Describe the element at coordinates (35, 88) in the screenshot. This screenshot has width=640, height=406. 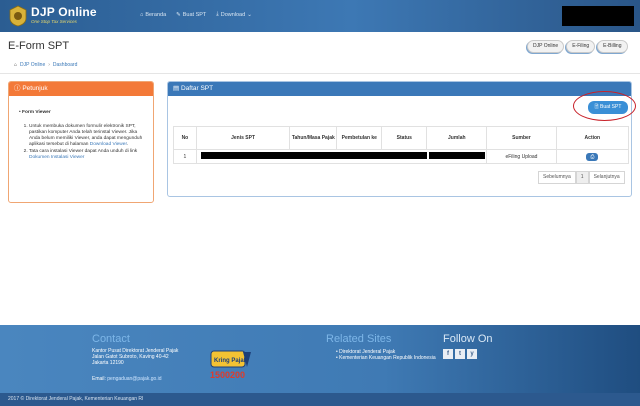
I see `petunjuk-title: Petunjuk` at that location.